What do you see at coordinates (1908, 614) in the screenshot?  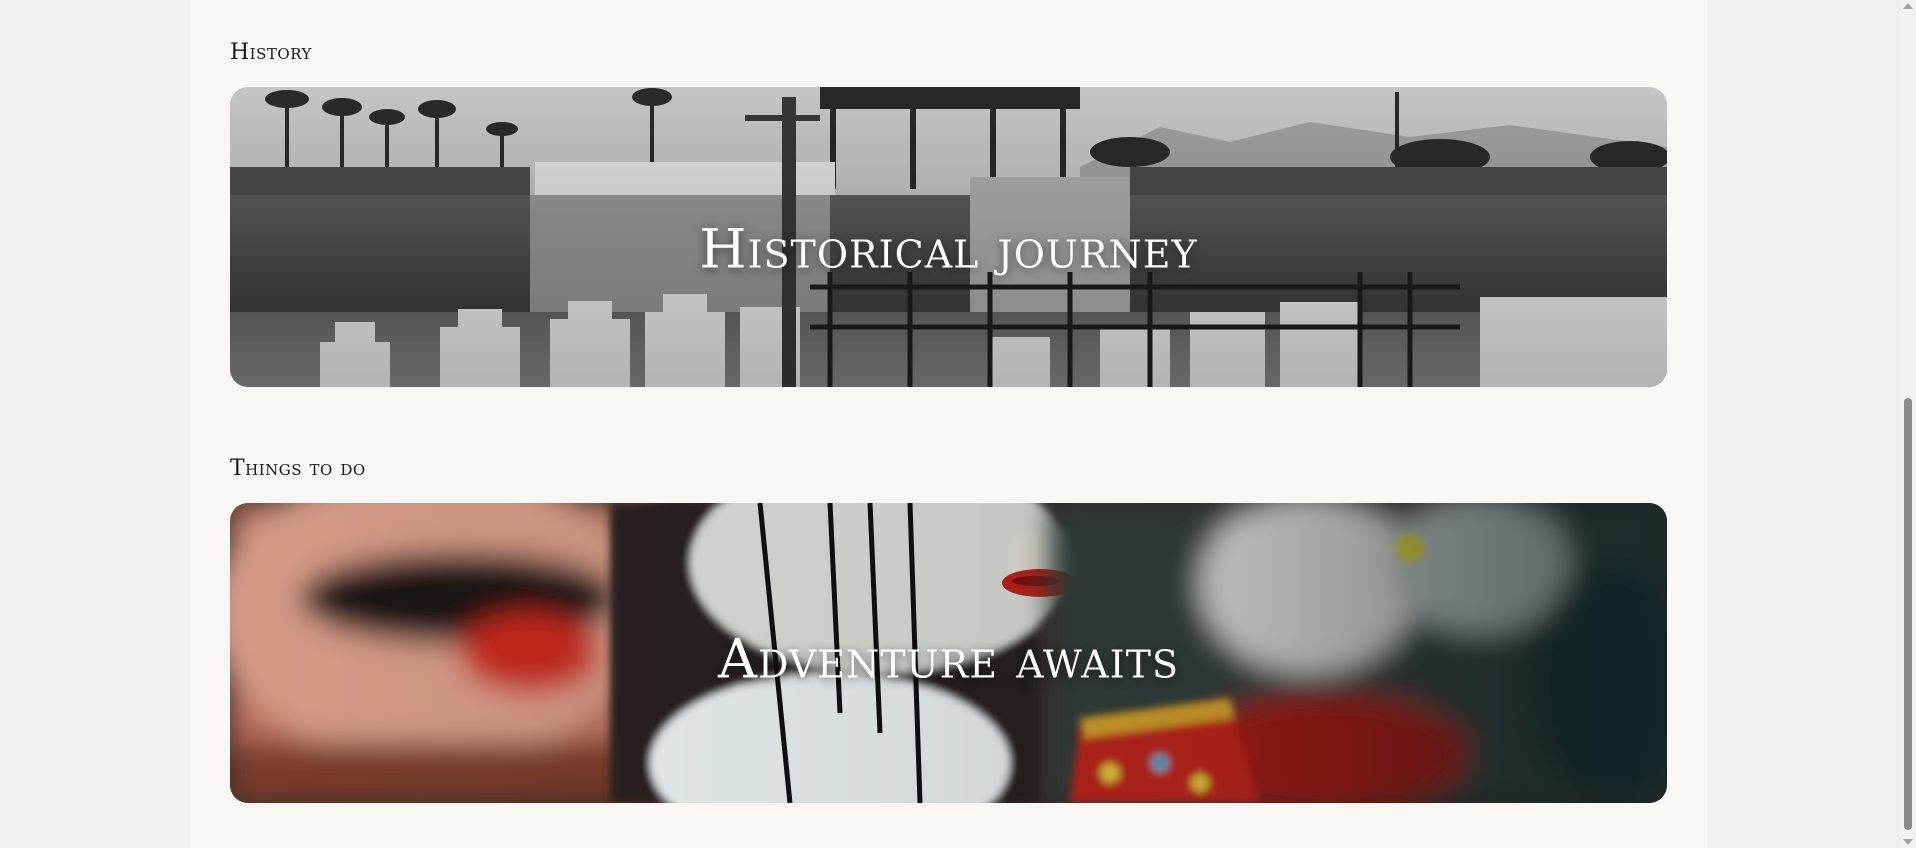 I see `scrollbar-thumb` at bounding box center [1908, 614].